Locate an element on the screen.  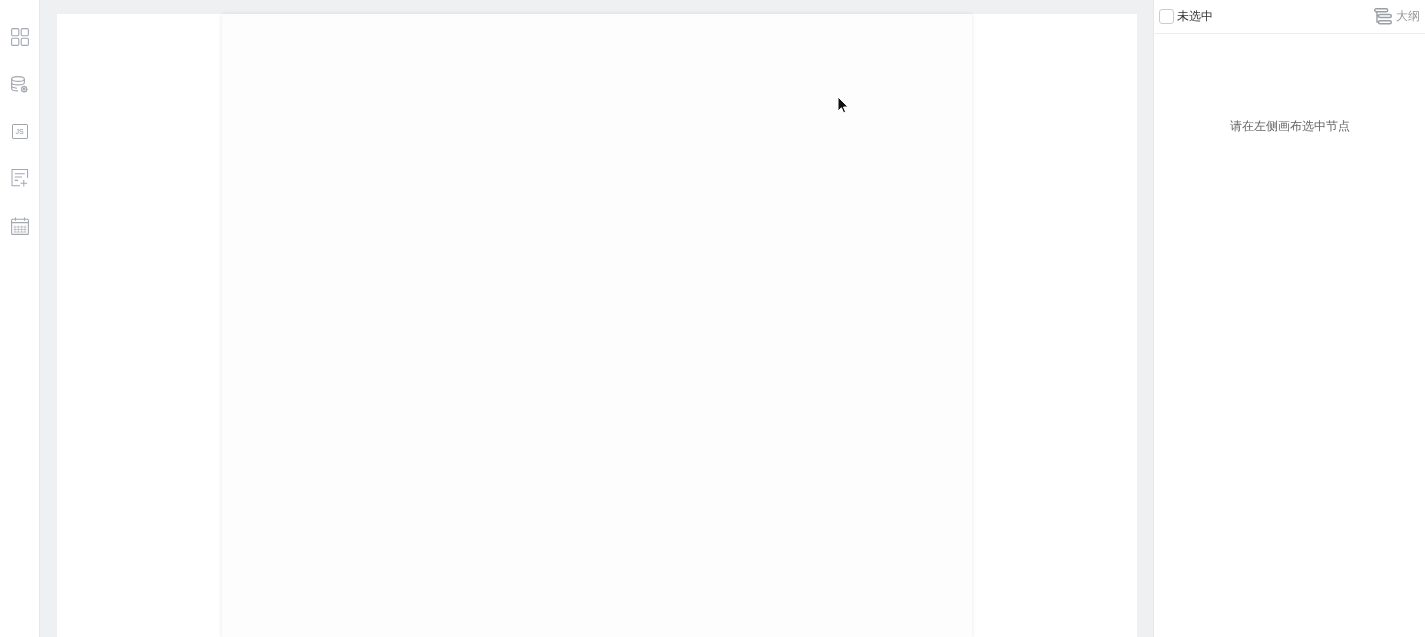
cursor-icon is located at coordinates (843, 105).